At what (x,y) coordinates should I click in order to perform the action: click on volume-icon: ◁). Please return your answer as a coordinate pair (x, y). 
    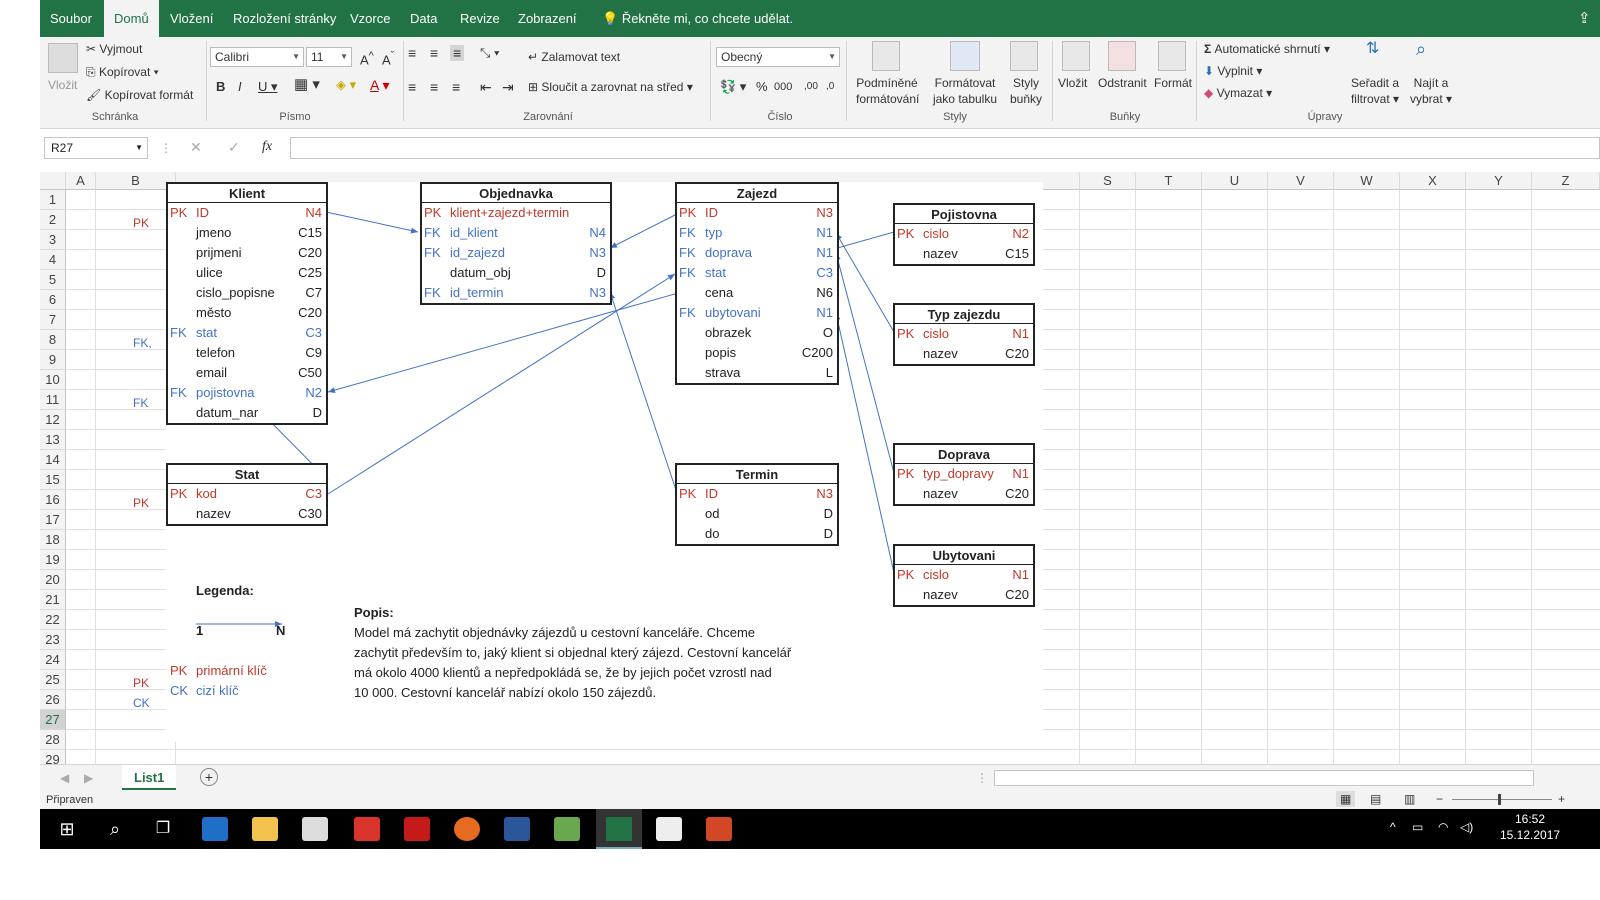
    Looking at the image, I should click on (1466, 827).